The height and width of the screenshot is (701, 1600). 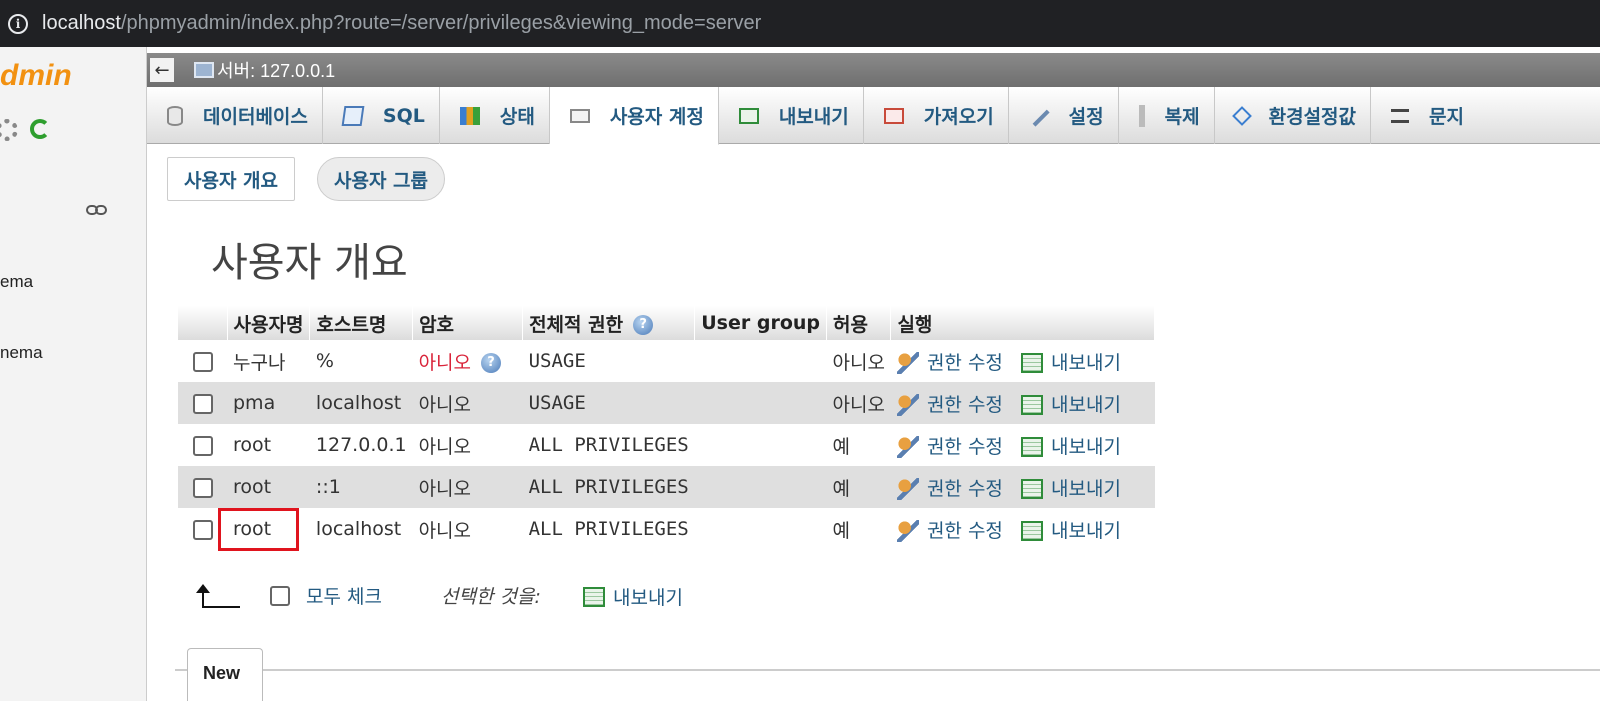 I want to click on header-user-group: User group, so click(x=760, y=323).